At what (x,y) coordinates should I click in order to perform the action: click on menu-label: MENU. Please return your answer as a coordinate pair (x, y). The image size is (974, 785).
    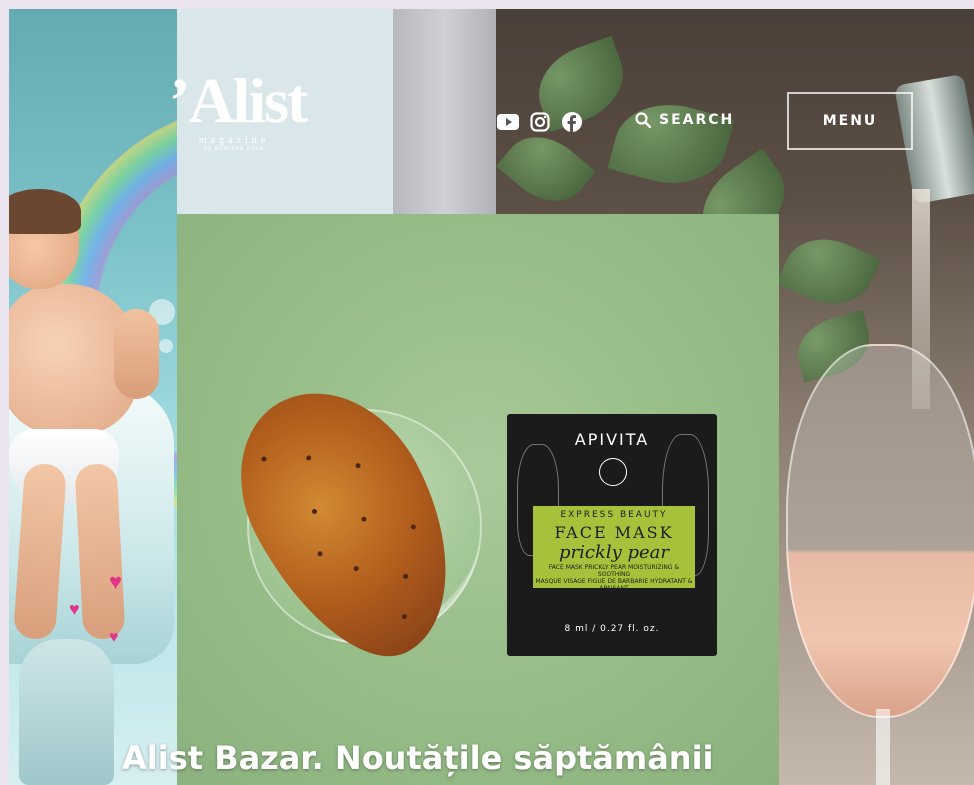
    Looking at the image, I should click on (850, 121).